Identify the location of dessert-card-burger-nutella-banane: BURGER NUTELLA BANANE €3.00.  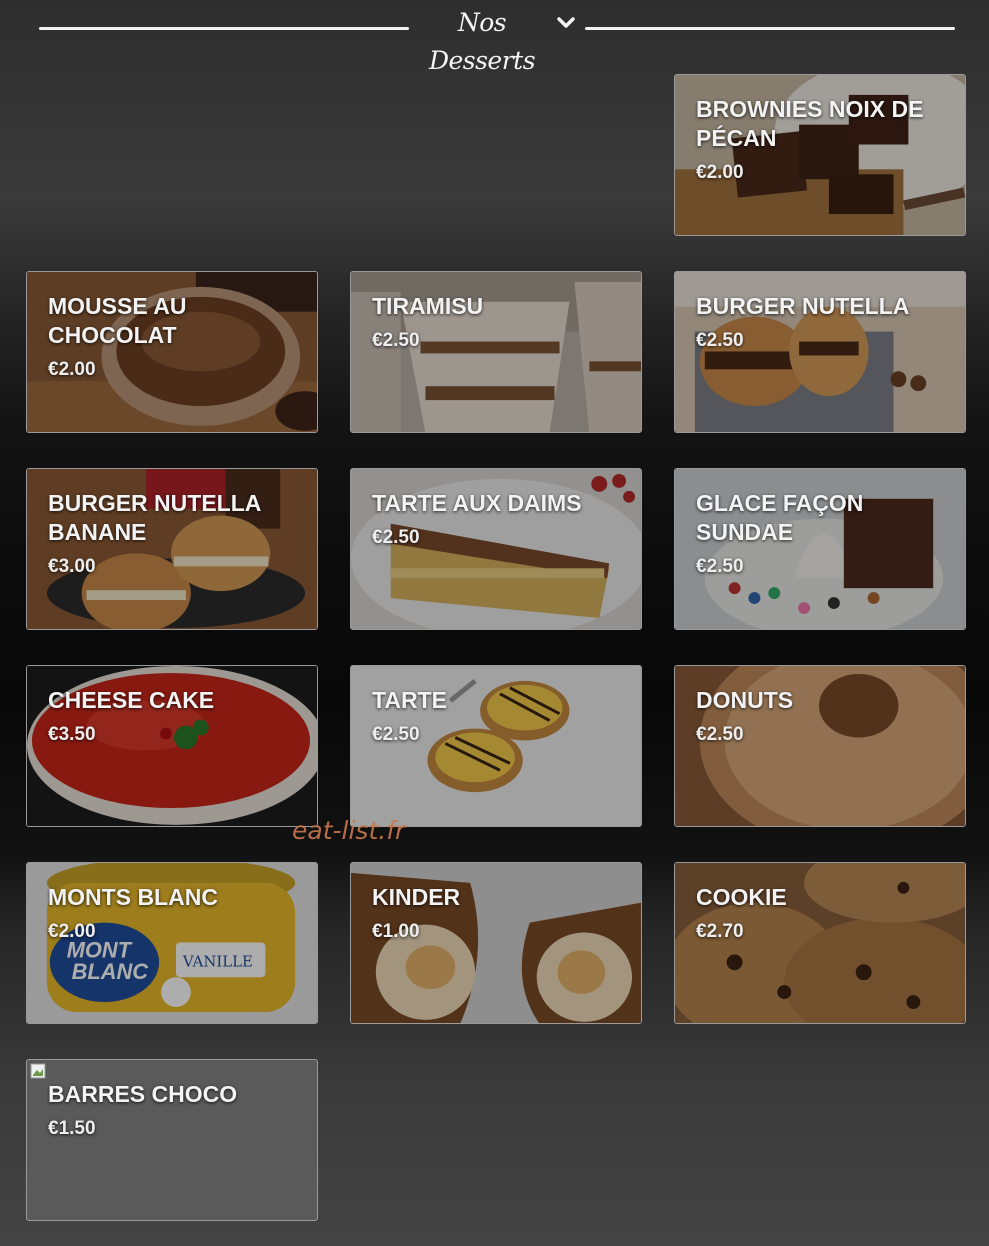
(172, 549).